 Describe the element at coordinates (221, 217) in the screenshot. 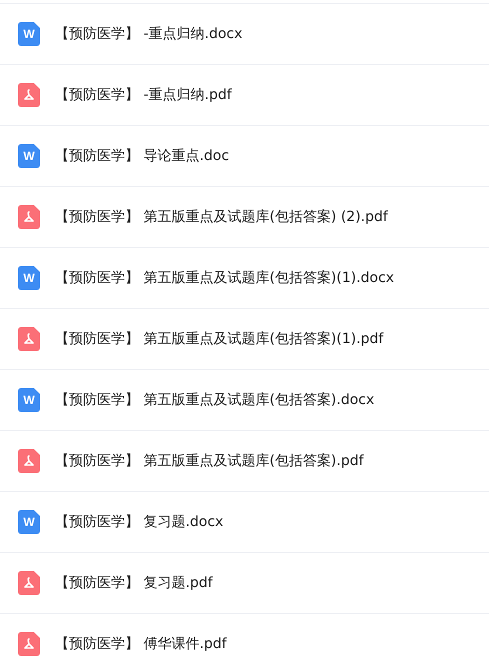

I see `file-name: 【预防医学】 第五版重点及试题库(包括答案) (2).pdf` at that location.